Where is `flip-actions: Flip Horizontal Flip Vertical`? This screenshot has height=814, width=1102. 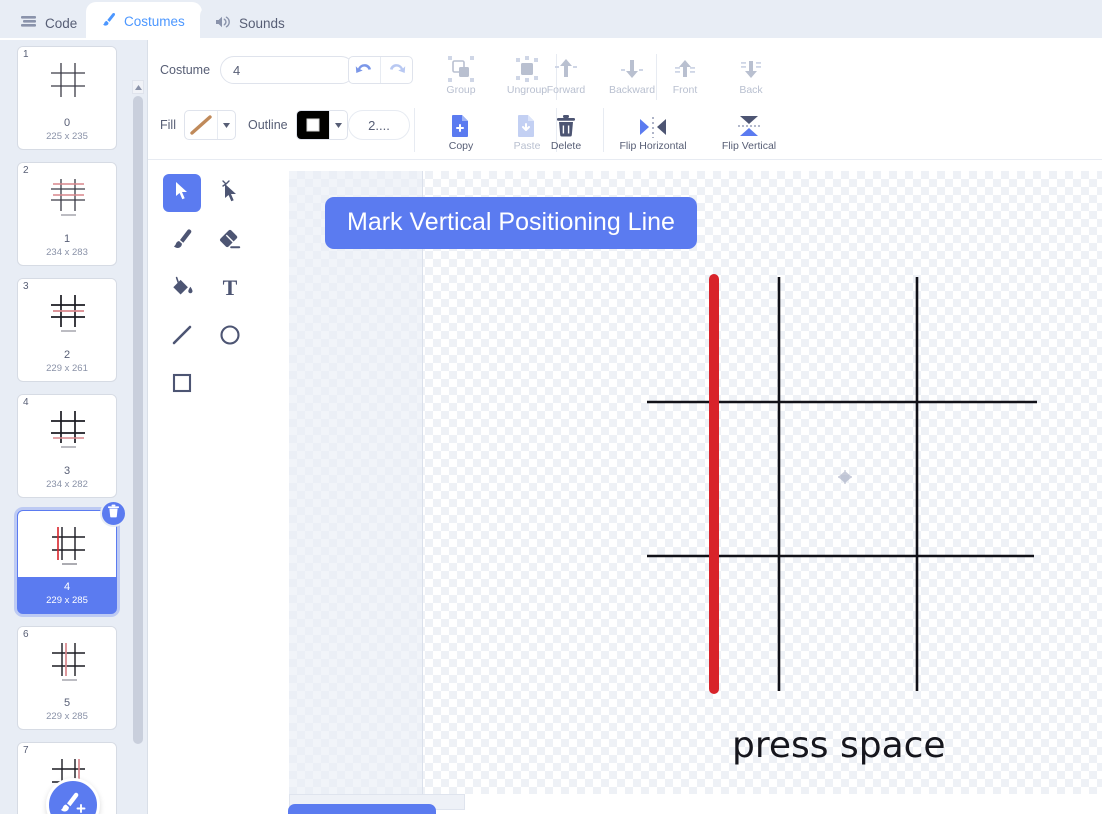 flip-actions: Flip Horizontal Flip Vertical is located at coordinates (699, 130).